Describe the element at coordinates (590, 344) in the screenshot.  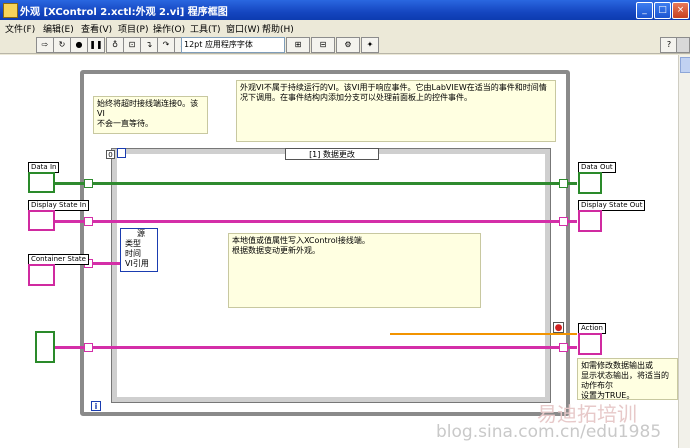
I see `action-terminal` at that location.